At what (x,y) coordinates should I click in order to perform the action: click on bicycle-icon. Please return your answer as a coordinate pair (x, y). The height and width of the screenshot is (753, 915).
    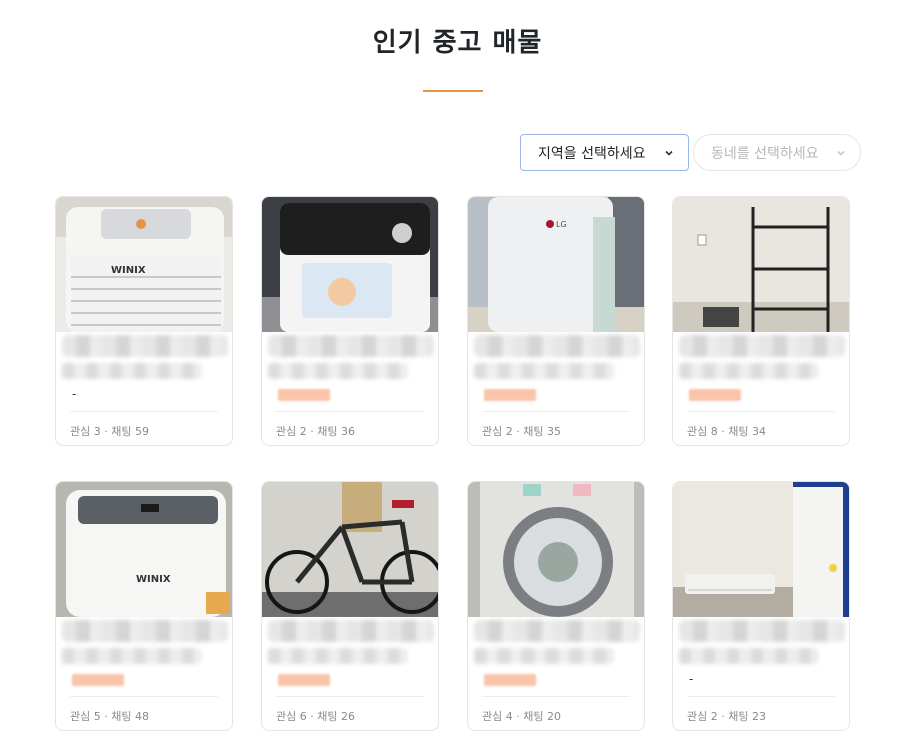
    Looking at the image, I should click on (350, 549).